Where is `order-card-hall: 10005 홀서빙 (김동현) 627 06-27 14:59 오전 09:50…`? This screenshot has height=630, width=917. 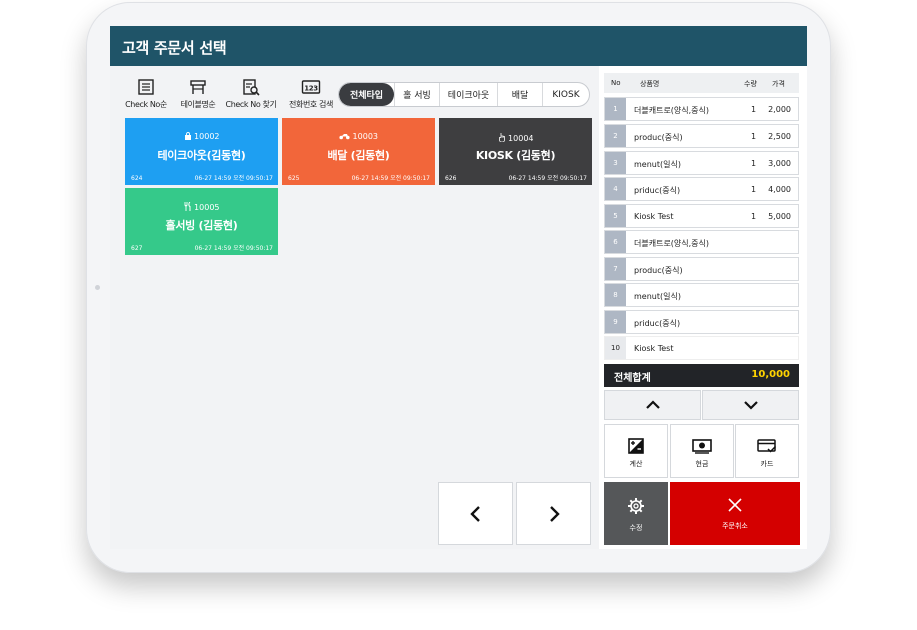
order-card-hall: 10005 홀서빙 (김동현) 627 06-27 14:59 오전 09:50… is located at coordinates (201, 221).